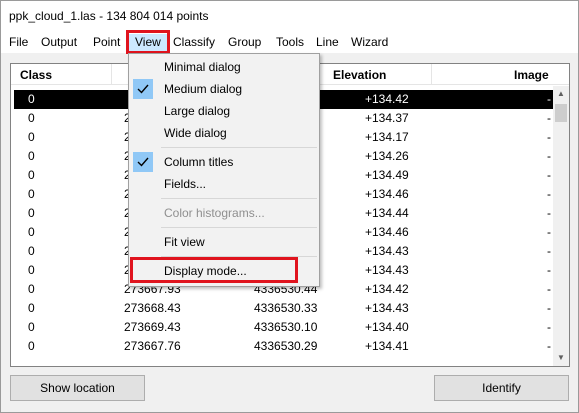 The width and height of the screenshot is (579, 413). I want to click on menu-item-wide-dialog: Wide dialog, so click(224, 133).